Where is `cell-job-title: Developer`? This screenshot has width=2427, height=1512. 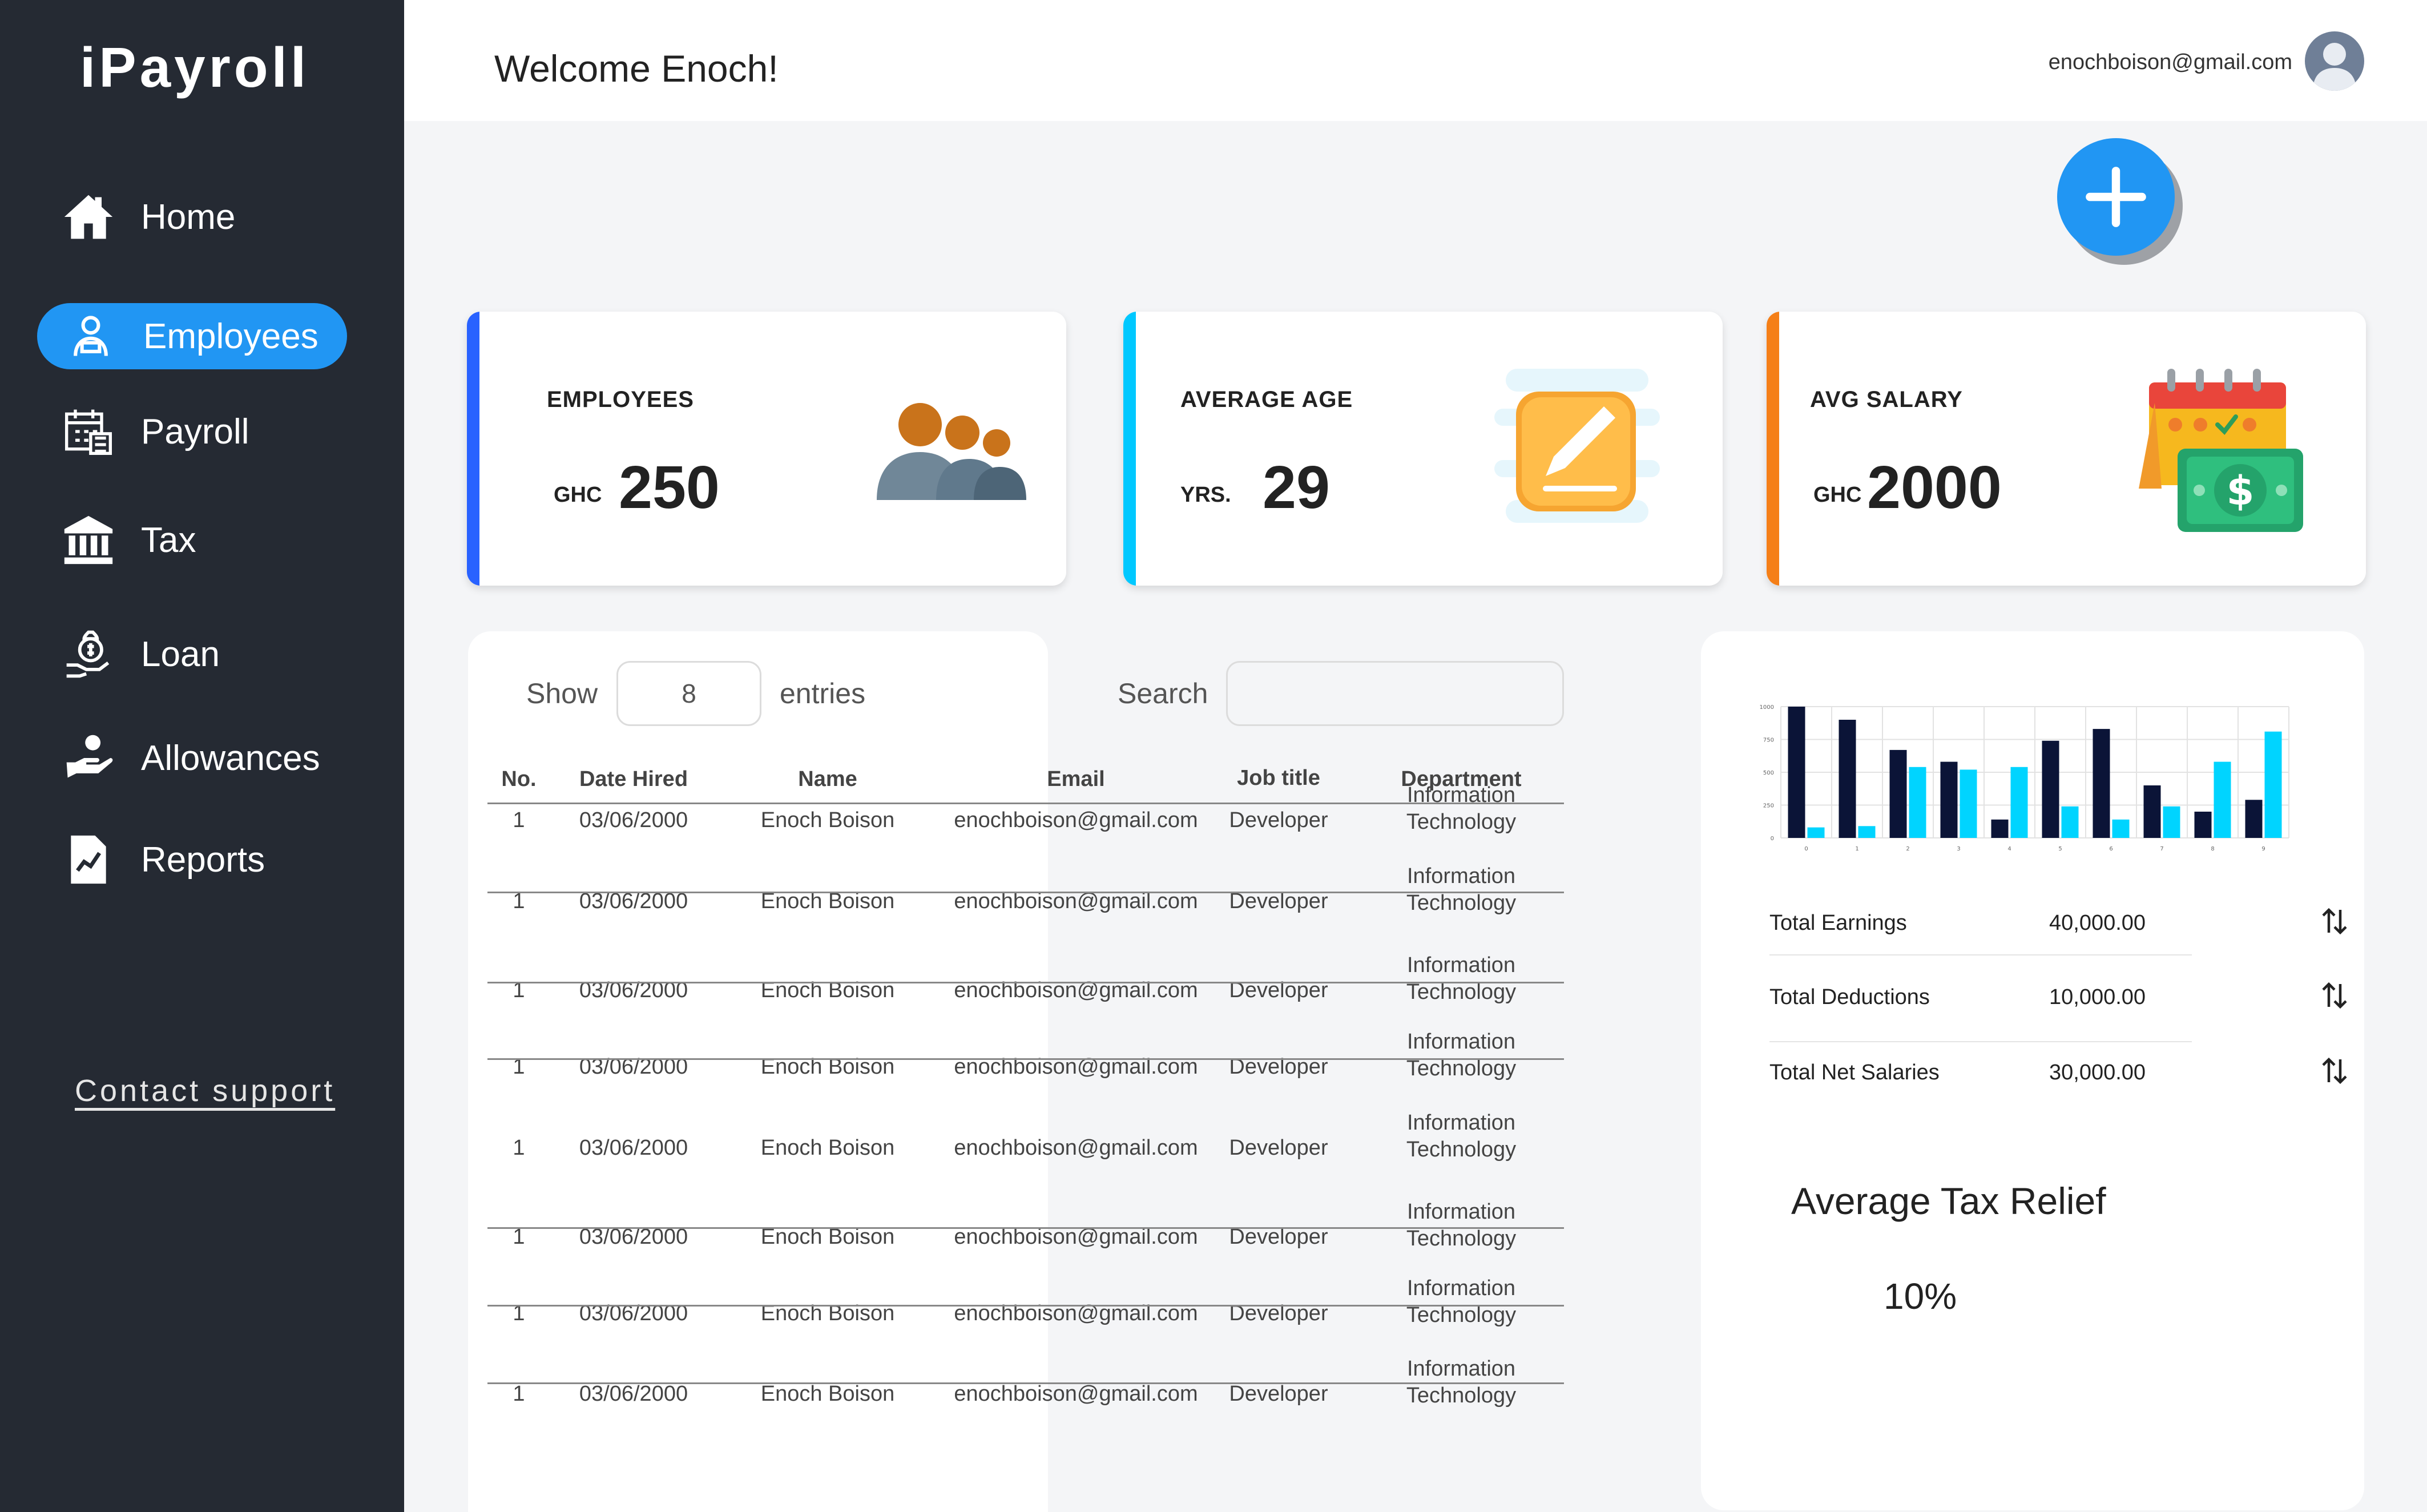
cell-job-title: Developer is located at coordinates (1278, 1148).